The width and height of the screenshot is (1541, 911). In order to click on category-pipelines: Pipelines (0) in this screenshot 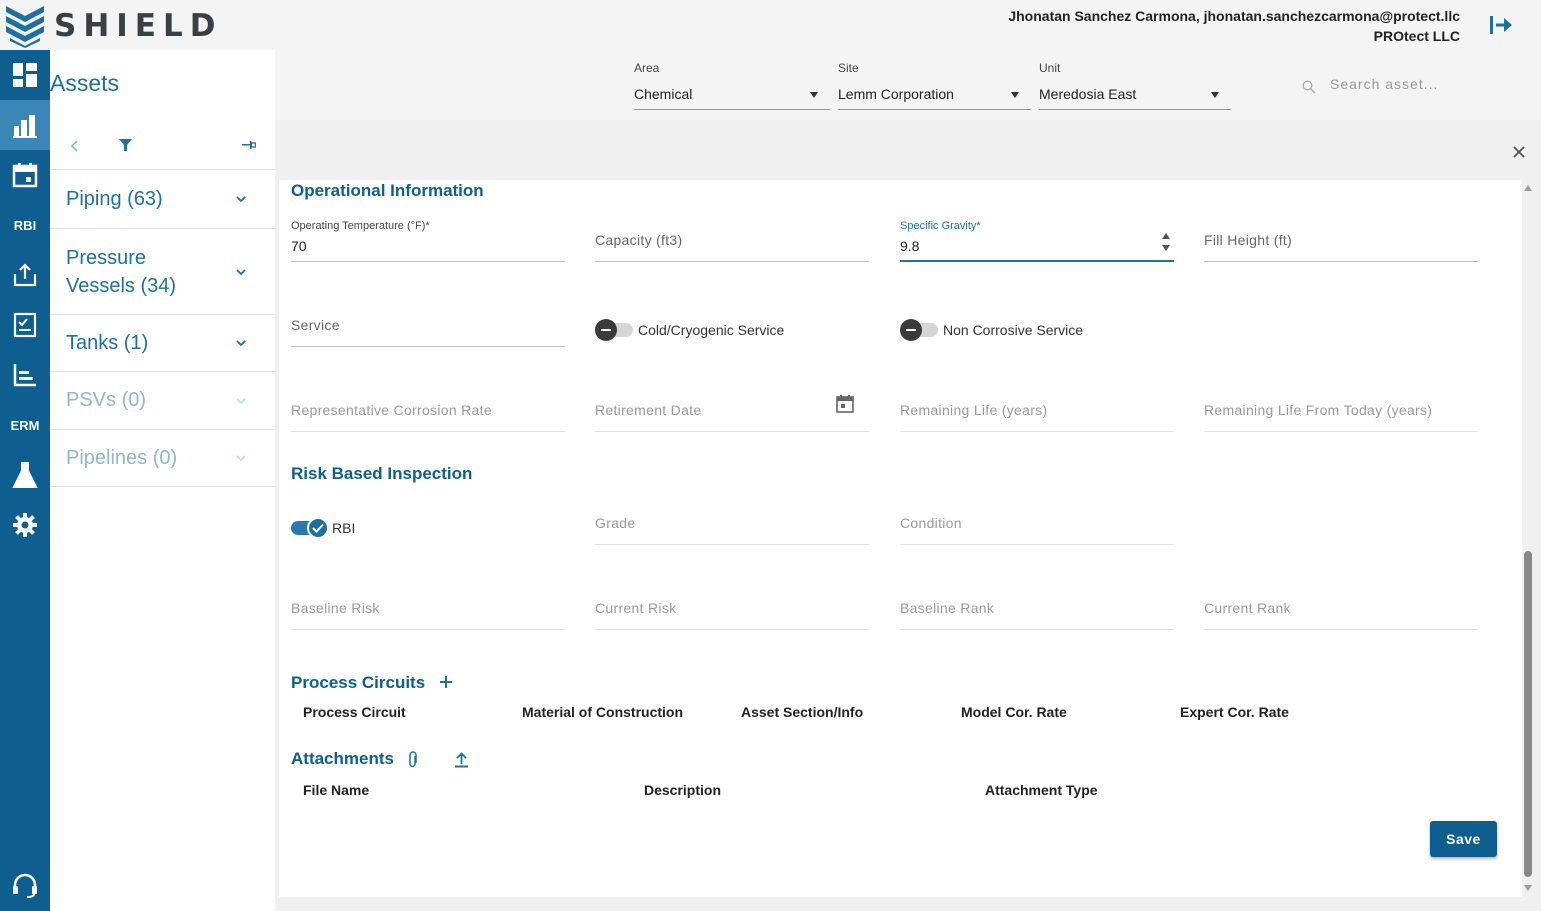, I will do `click(162, 458)`.